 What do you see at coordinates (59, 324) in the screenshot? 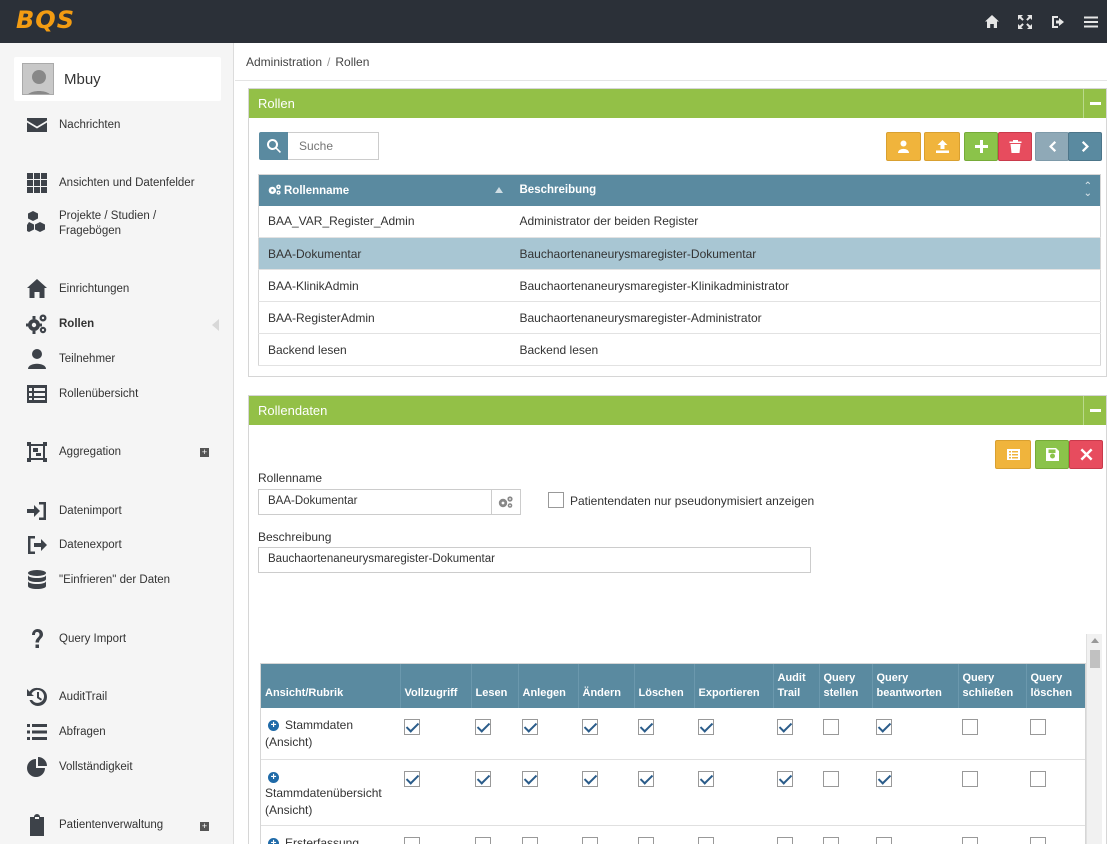
I see `sidebar-item-rollen: Rollen` at bounding box center [59, 324].